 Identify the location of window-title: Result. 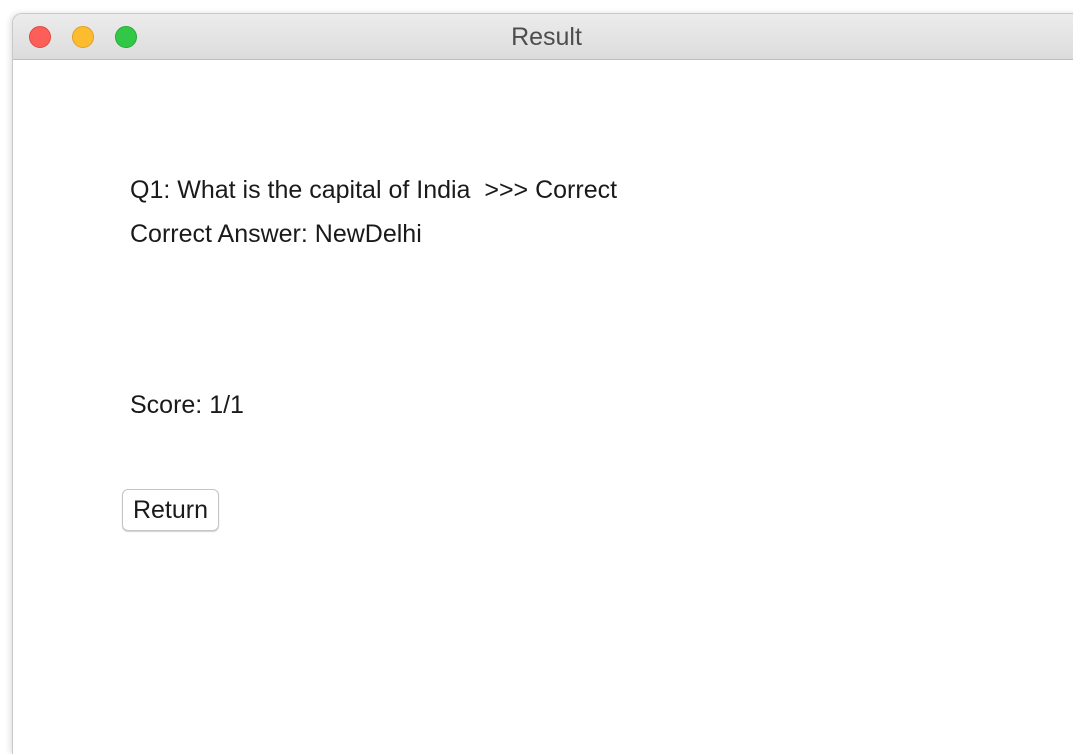
(546, 37).